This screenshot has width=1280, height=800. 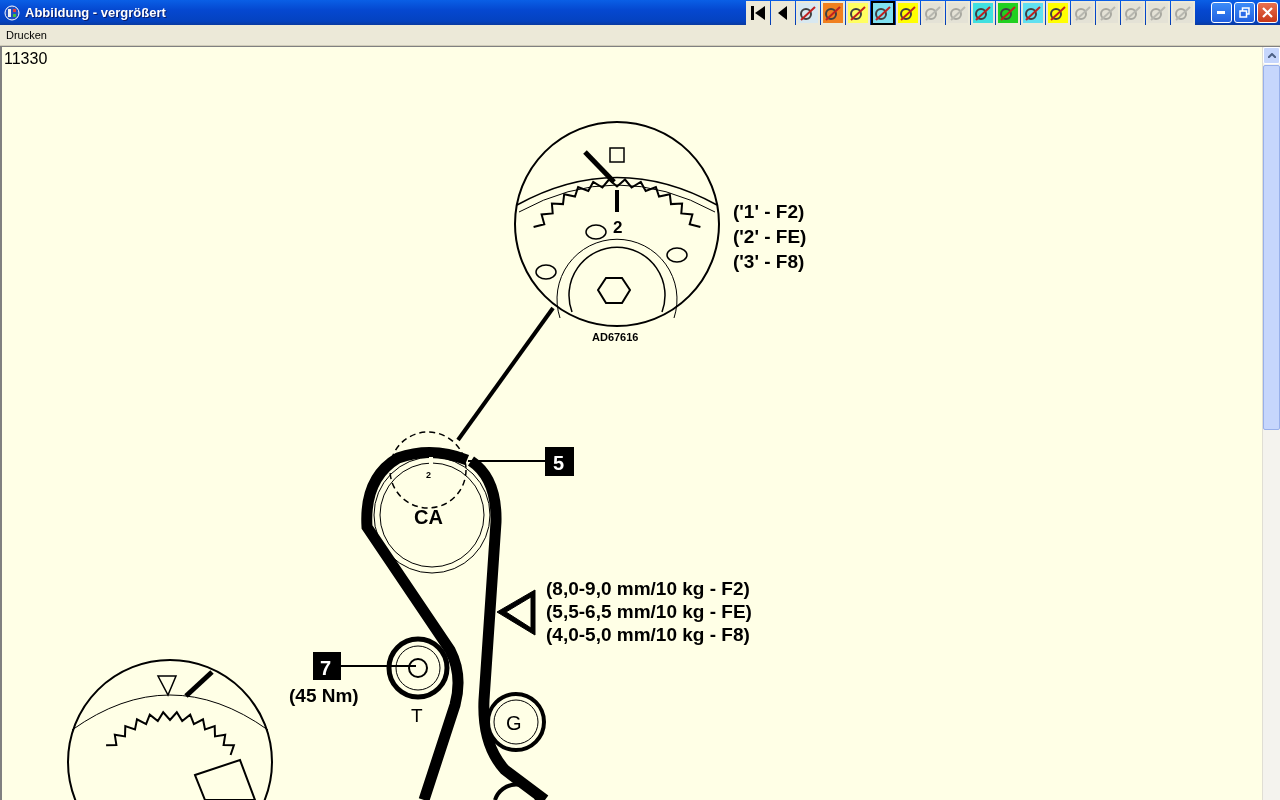 What do you see at coordinates (1271, 247) in the screenshot?
I see `scroll-thumb` at bounding box center [1271, 247].